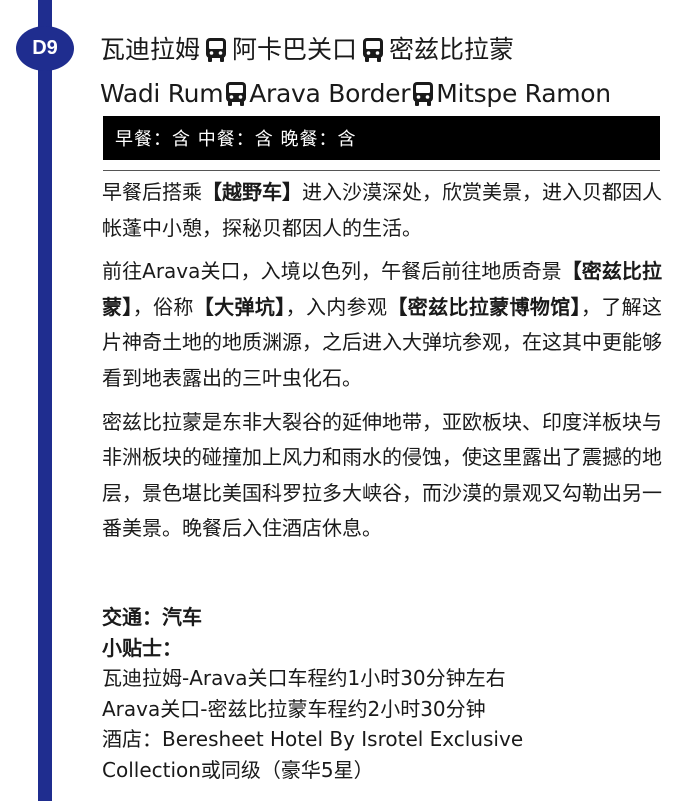  I want to click on tips-label: 小贴士：, so click(142, 647).